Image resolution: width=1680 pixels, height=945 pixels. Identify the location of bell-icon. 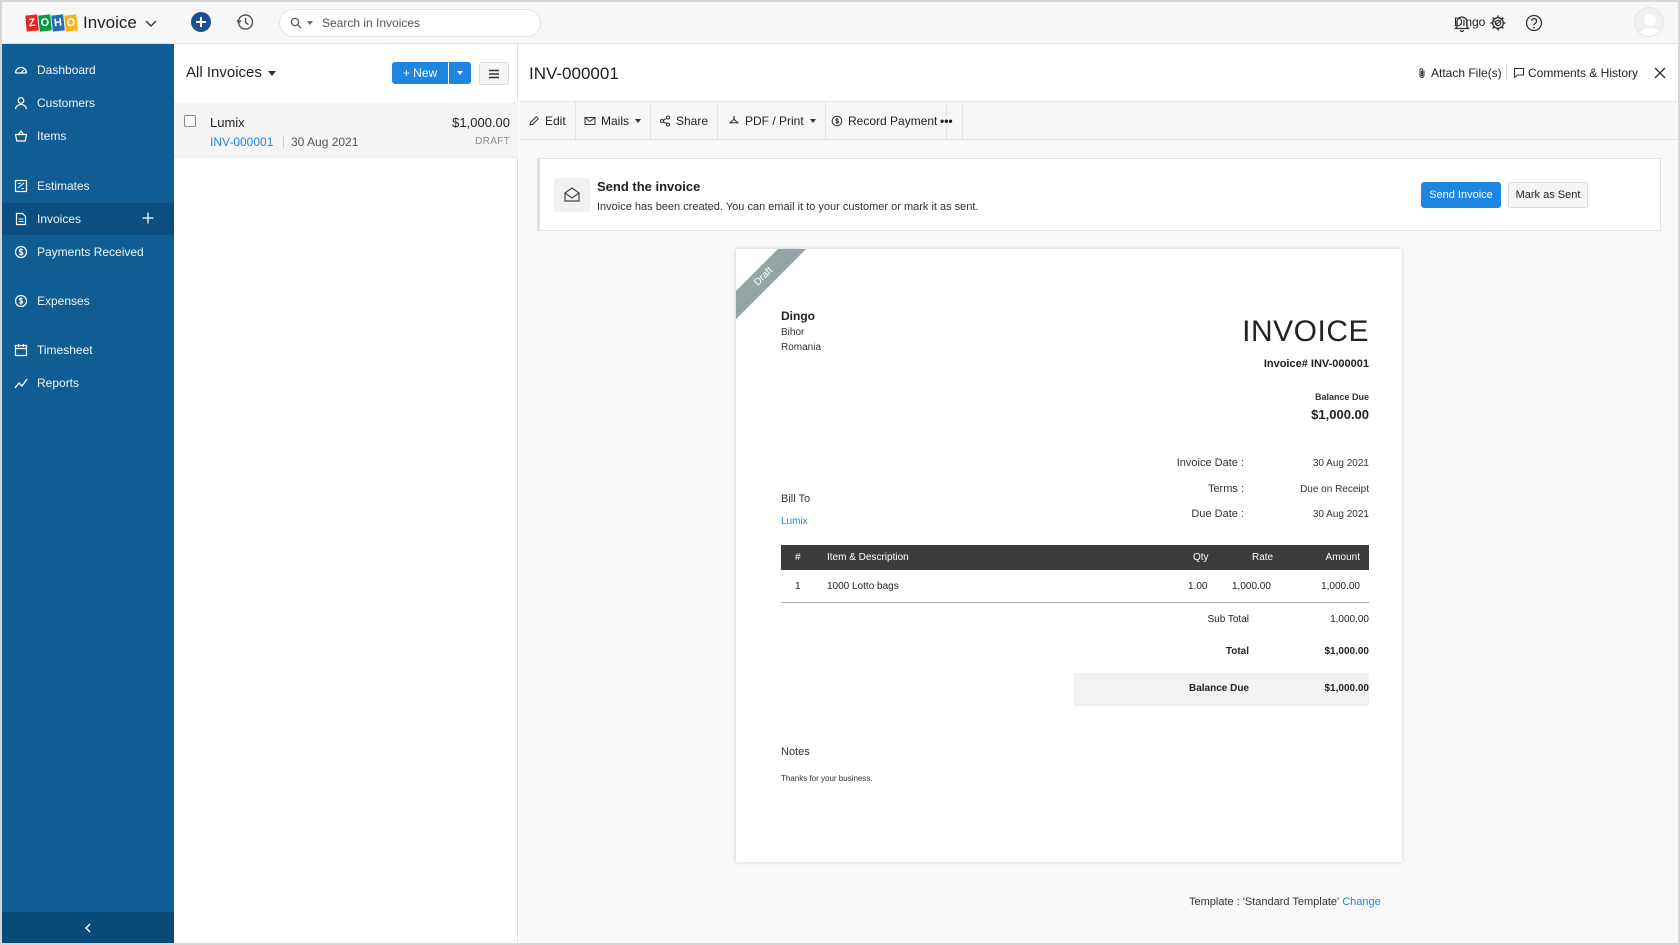
(1462, 23).